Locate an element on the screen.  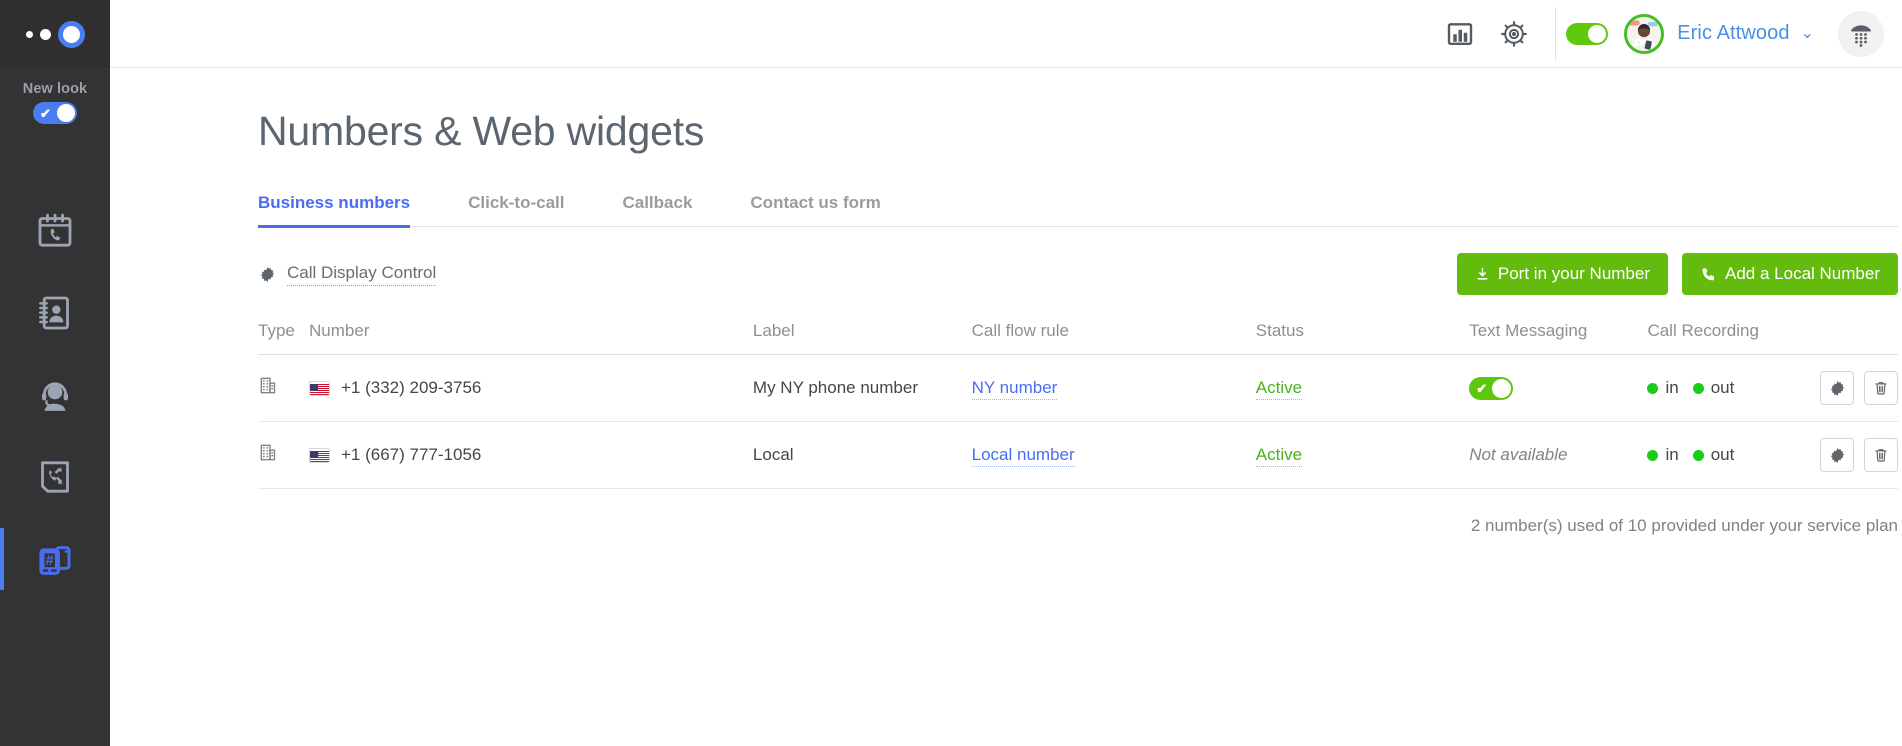
text-messaging-toggle: ✔ is located at coordinates (1491, 388).